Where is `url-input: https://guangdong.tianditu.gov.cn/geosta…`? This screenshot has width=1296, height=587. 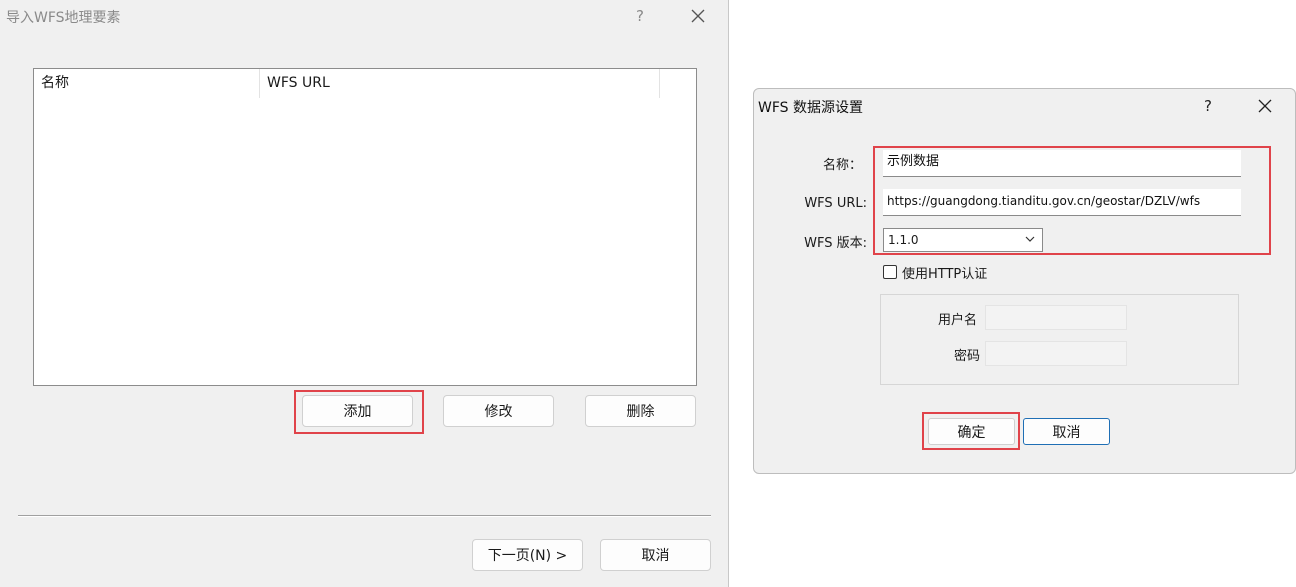
url-input: https://guangdong.tianditu.gov.cn/geosta… is located at coordinates (1062, 202).